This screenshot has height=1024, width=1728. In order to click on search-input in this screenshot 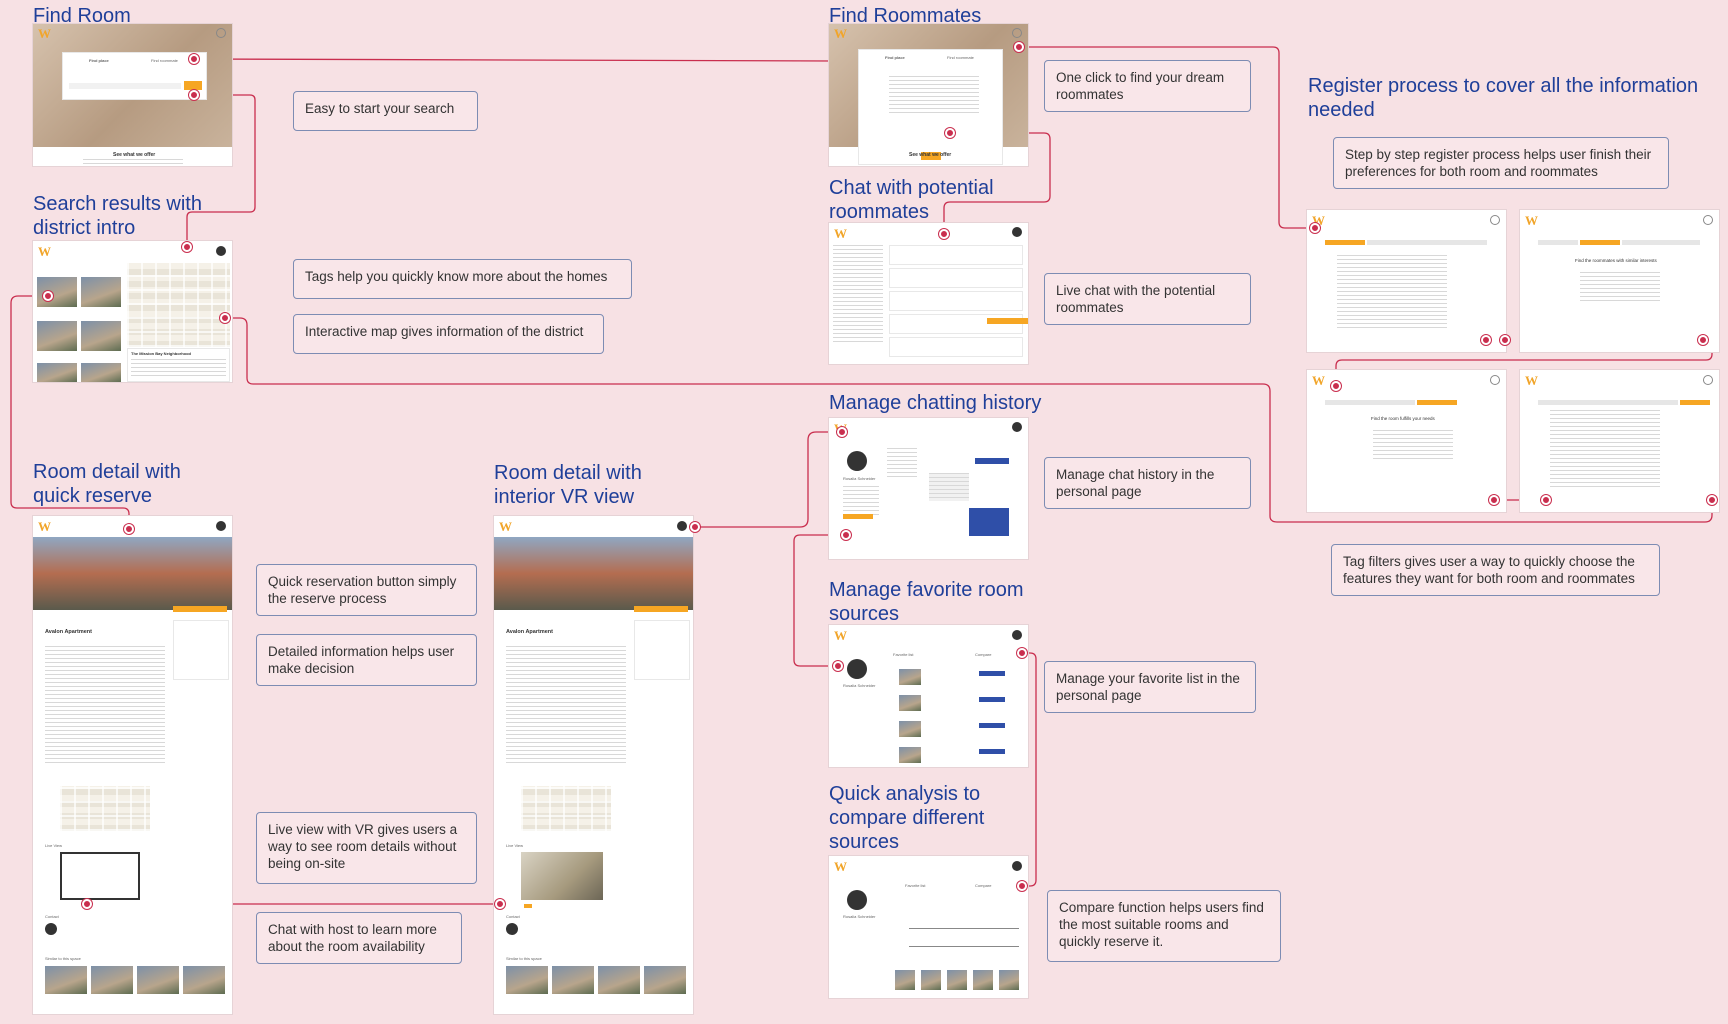, I will do `click(125, 86)`.